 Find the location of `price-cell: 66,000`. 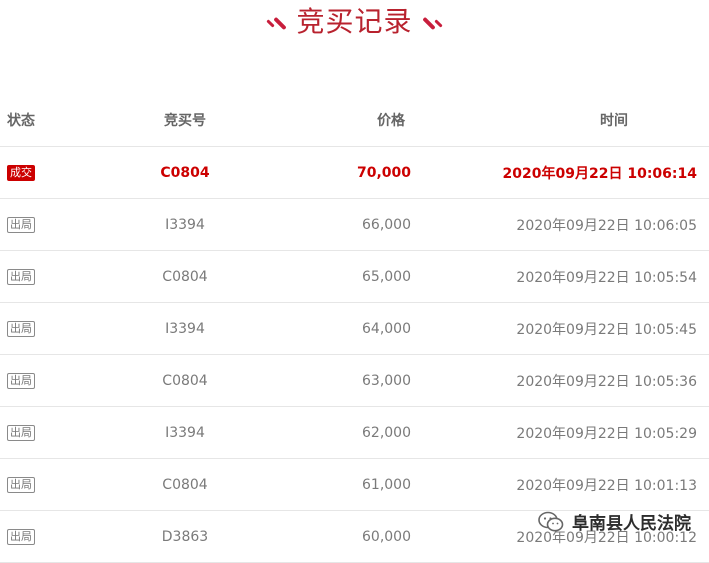

price-cell: 66,000 is located at coordinates (335, 224).